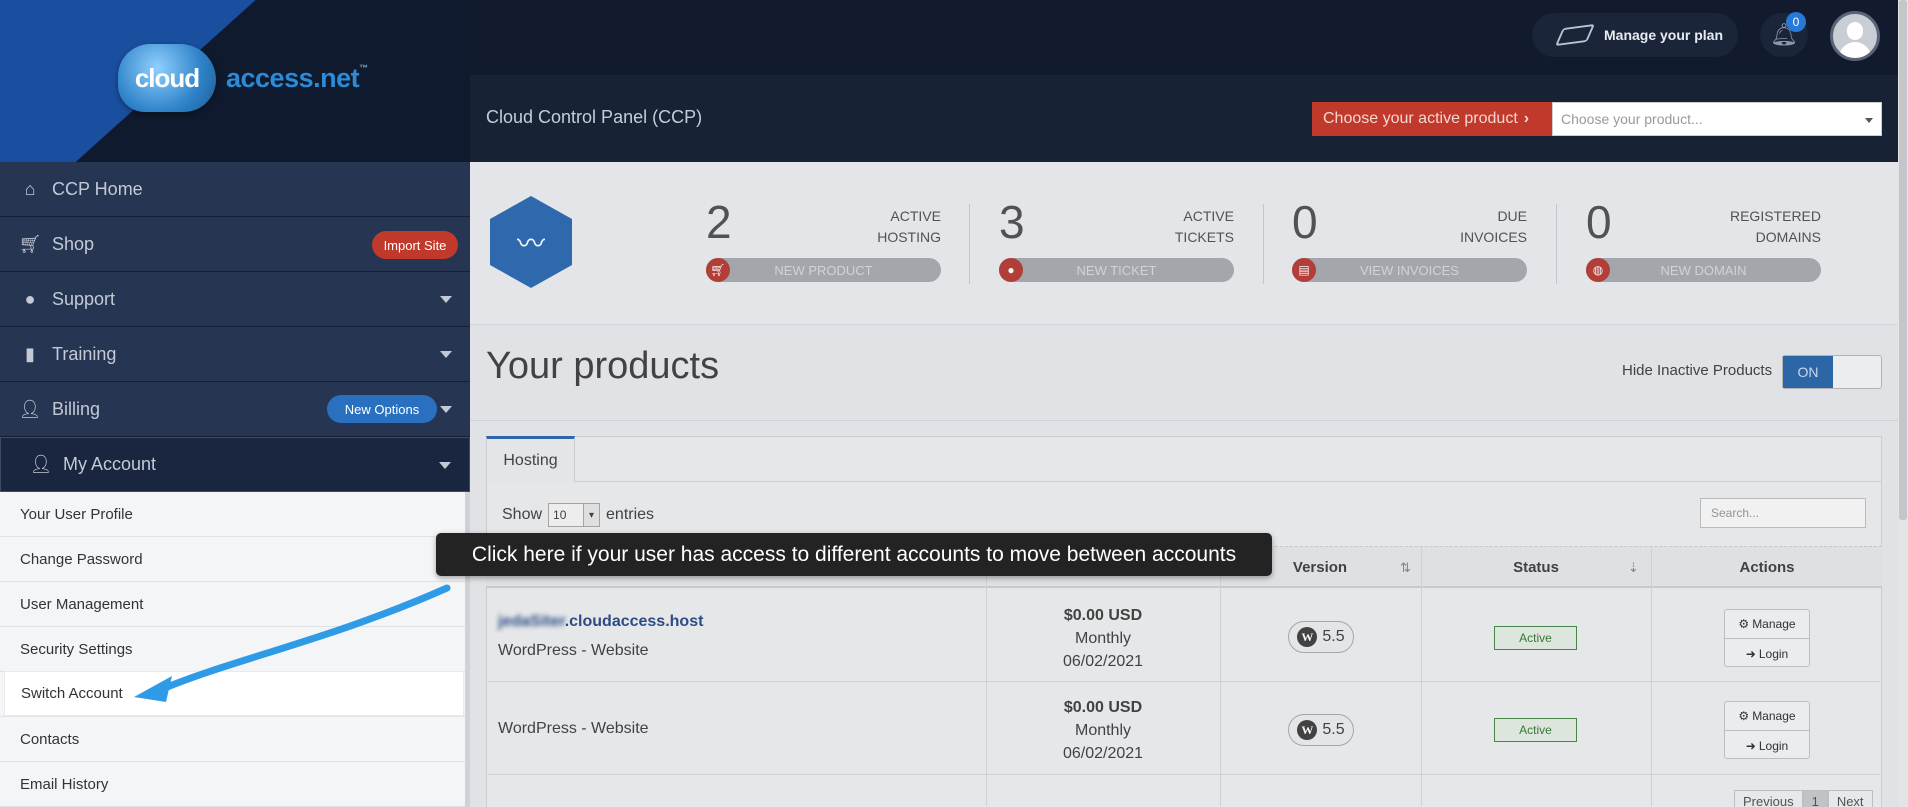 The image size is (1908, 807). I want to click on previous-page-button: Previous, so click(1768, 798).